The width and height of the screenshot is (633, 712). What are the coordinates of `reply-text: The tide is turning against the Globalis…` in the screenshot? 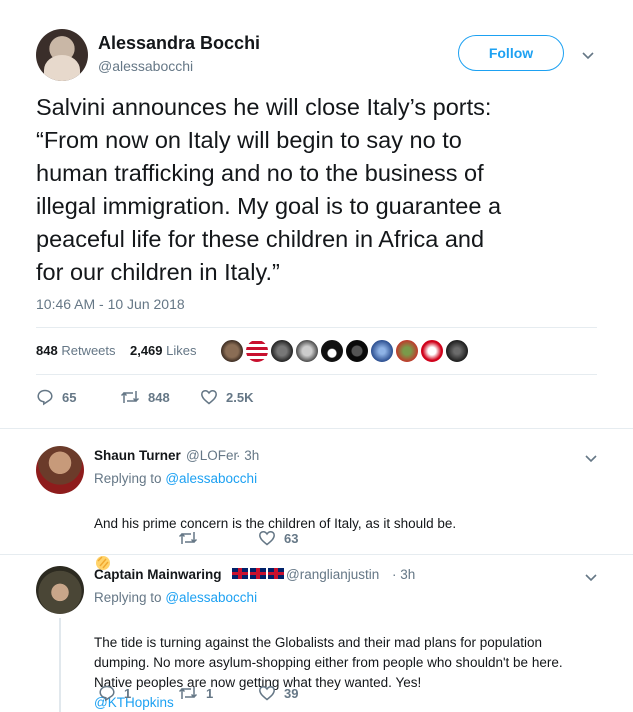 It's located at (354, 662).